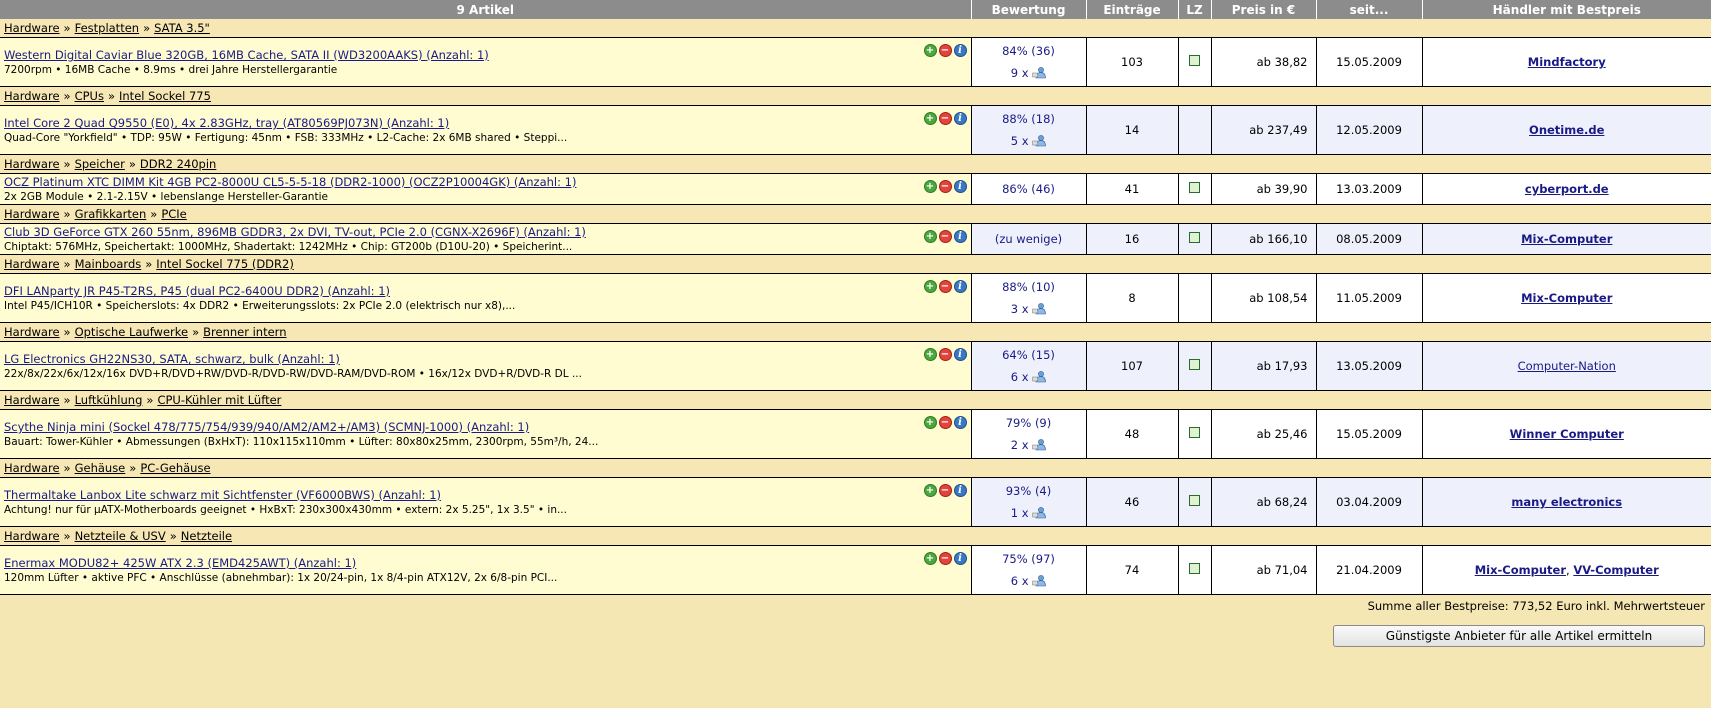  I want to click on dealer-link: Winner Computer, so click(1567, 434).